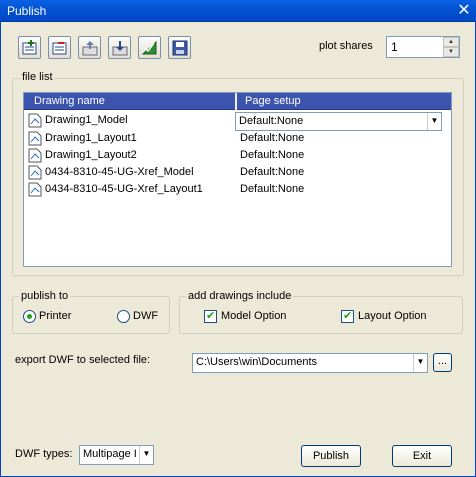  Describe the element at coordinates (331, 456) in the screenshot. I see `publish-button: Publish` at that location.